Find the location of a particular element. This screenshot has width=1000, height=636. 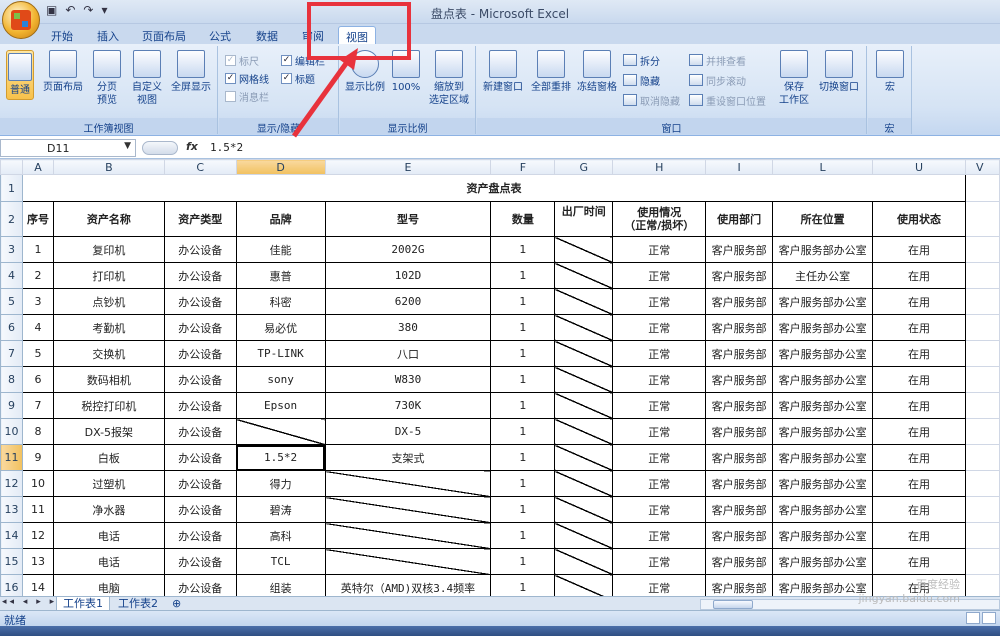

row-header: 8 is located at coordinates (11, 379).